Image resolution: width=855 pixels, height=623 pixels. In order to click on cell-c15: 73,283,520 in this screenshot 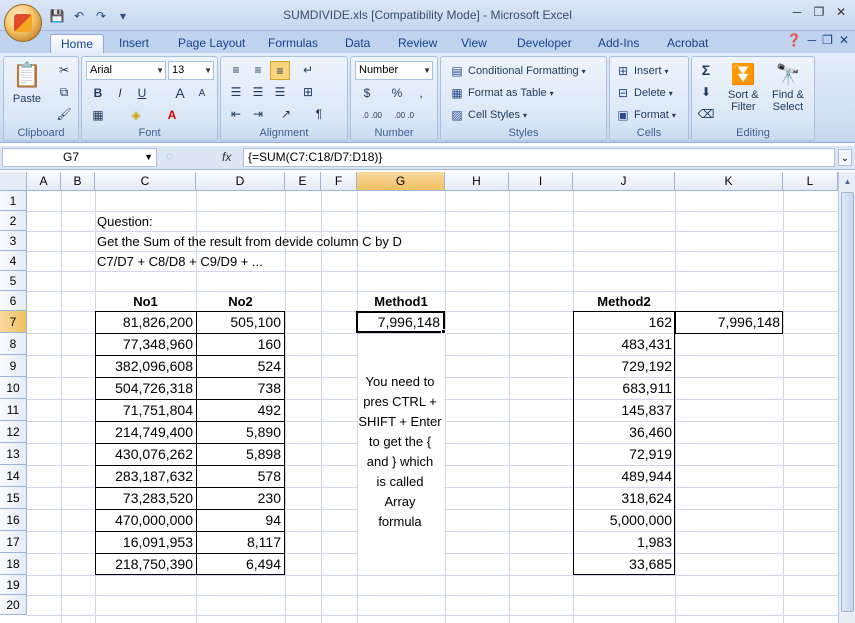, I will do `click(146, 498)`.